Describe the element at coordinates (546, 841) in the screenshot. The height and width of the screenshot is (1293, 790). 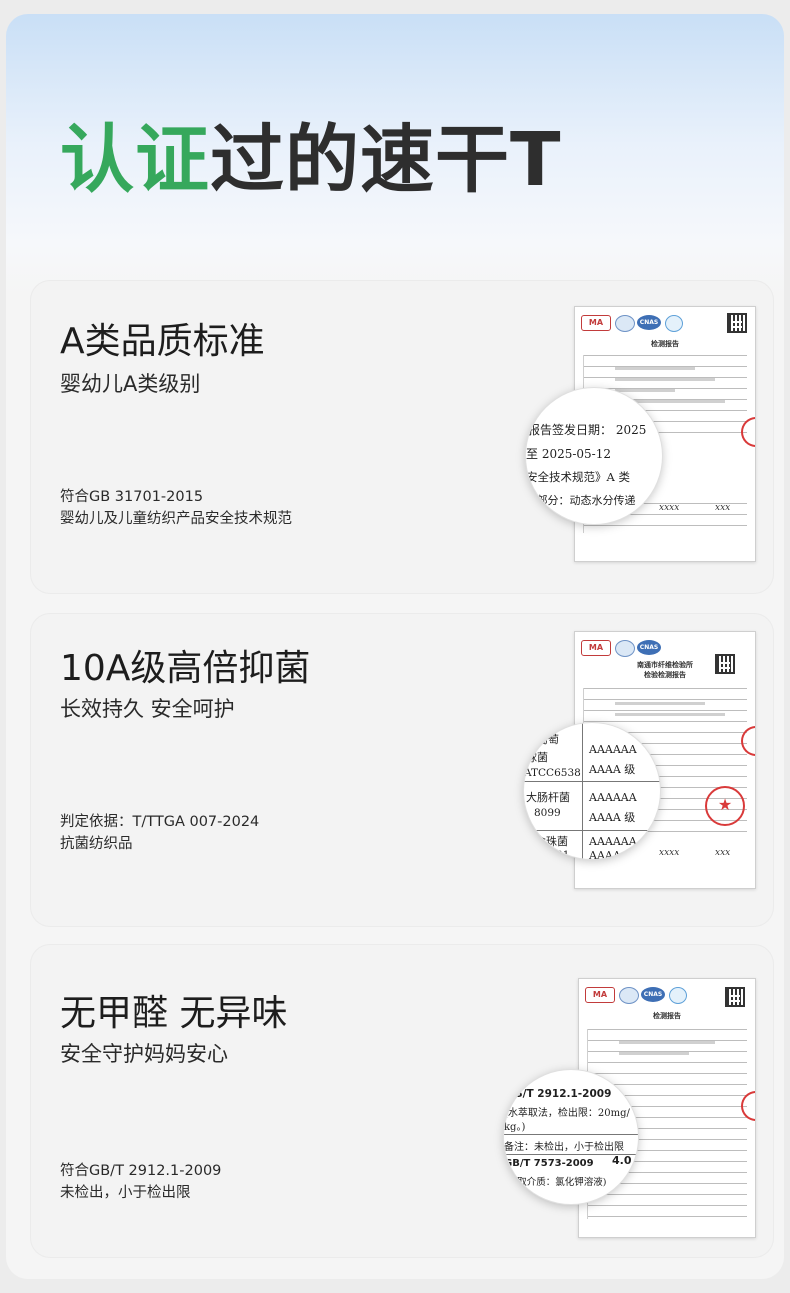
I see `magnified-text: 白念珠菌` at that location.